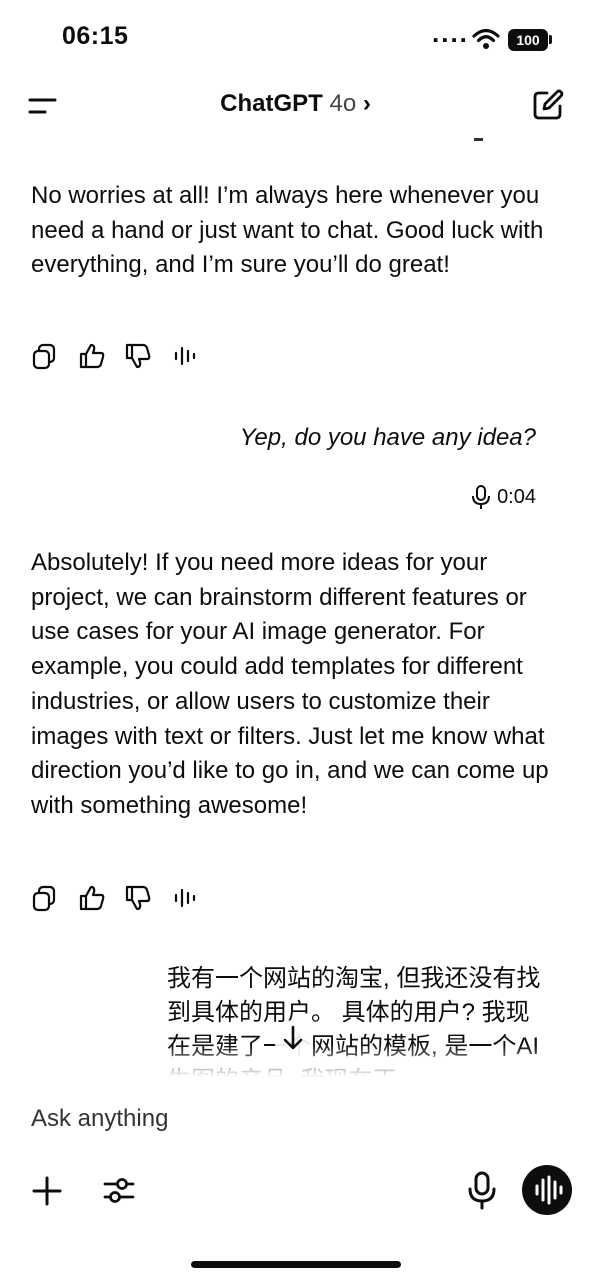 Image resolution: width=591 pixels, height=1280 pixels. I want to click on tools-icon, so click(119, 1190).